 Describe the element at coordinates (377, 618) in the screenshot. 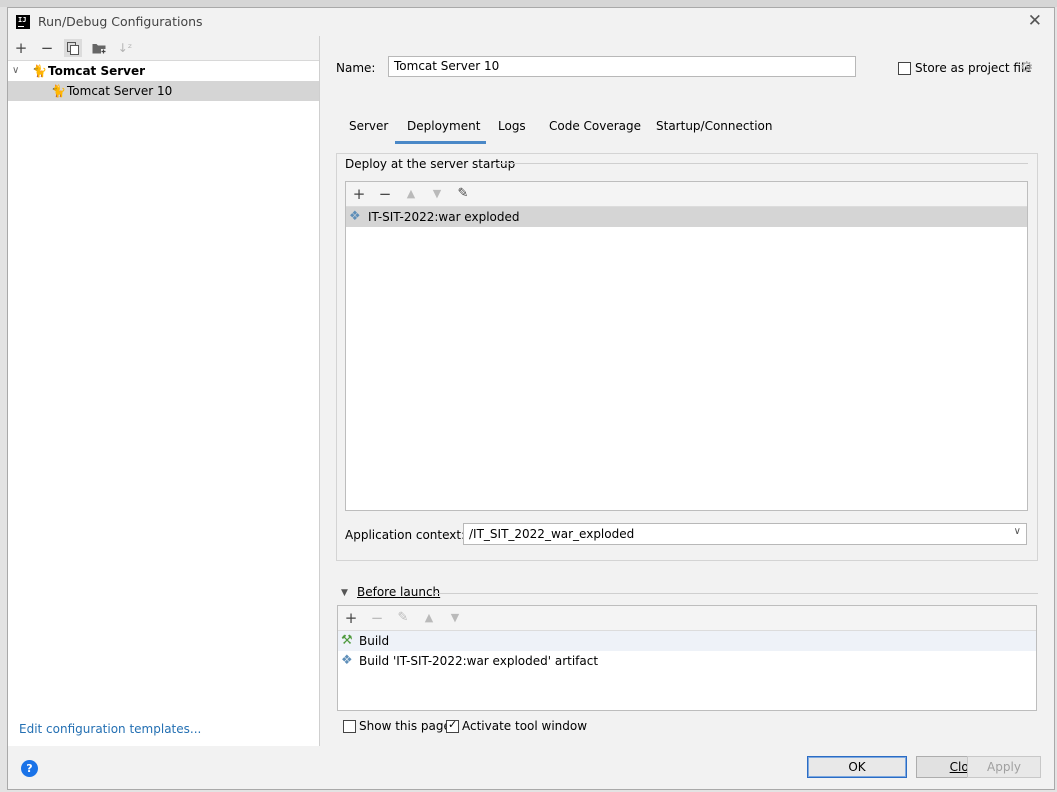

I see `remove-task-icon: −` at that location.